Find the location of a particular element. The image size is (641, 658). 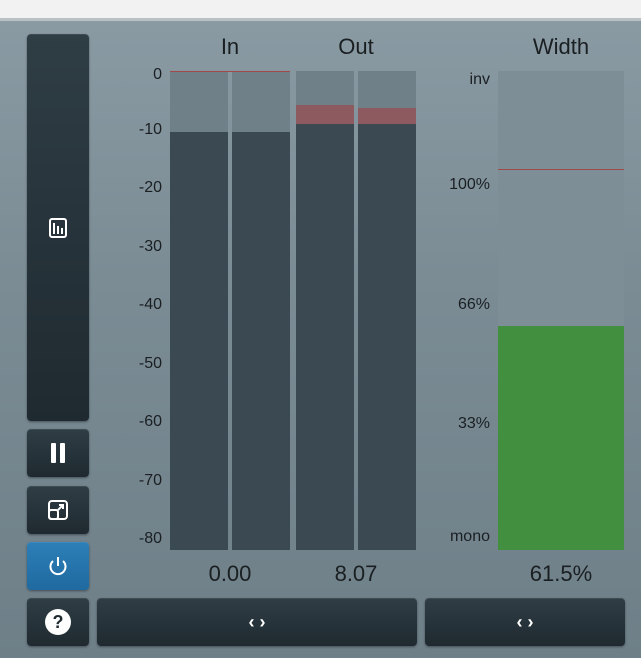

width-scale-label: mono is located at coordinates (469, 537).